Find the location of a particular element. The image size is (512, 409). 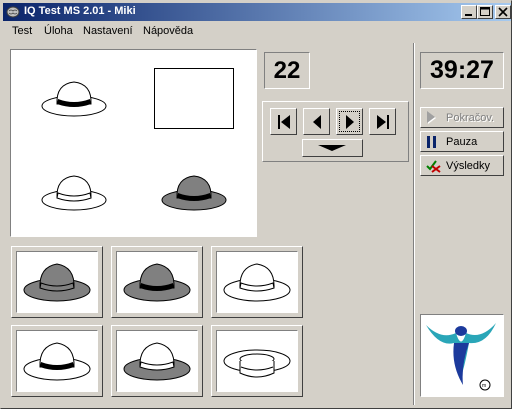

menu-napoveda: Nápověda is located at coordinates (168, 31).